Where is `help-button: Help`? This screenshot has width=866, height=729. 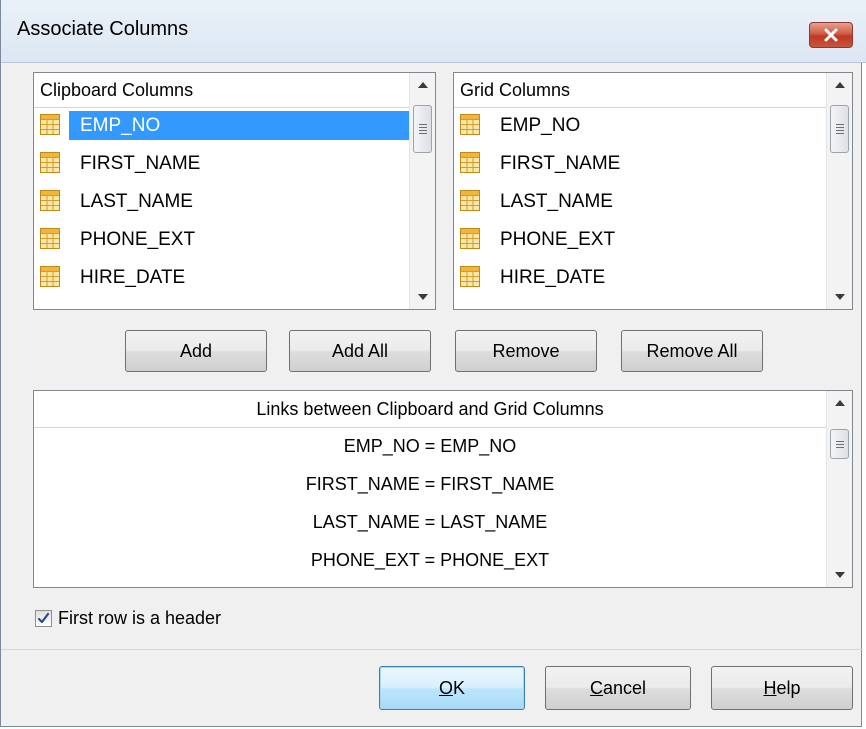 help-button: Help is located at coordinates (782, 688).